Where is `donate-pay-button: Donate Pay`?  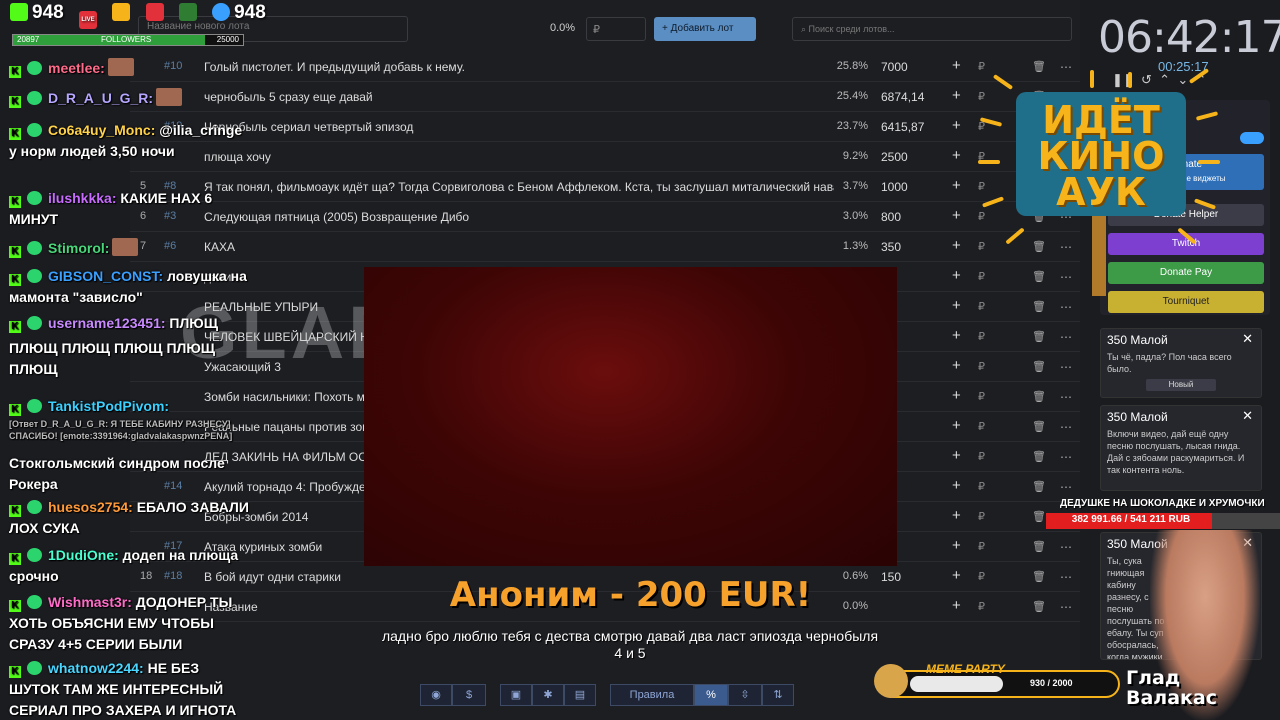 donate-pay-button: Donate Pay is located at coordinates (1186, 273).